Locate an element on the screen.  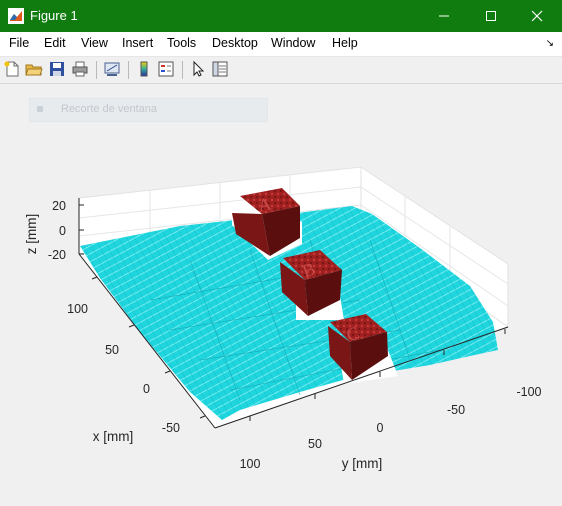
toolbar is located at coordinates (281, 70).